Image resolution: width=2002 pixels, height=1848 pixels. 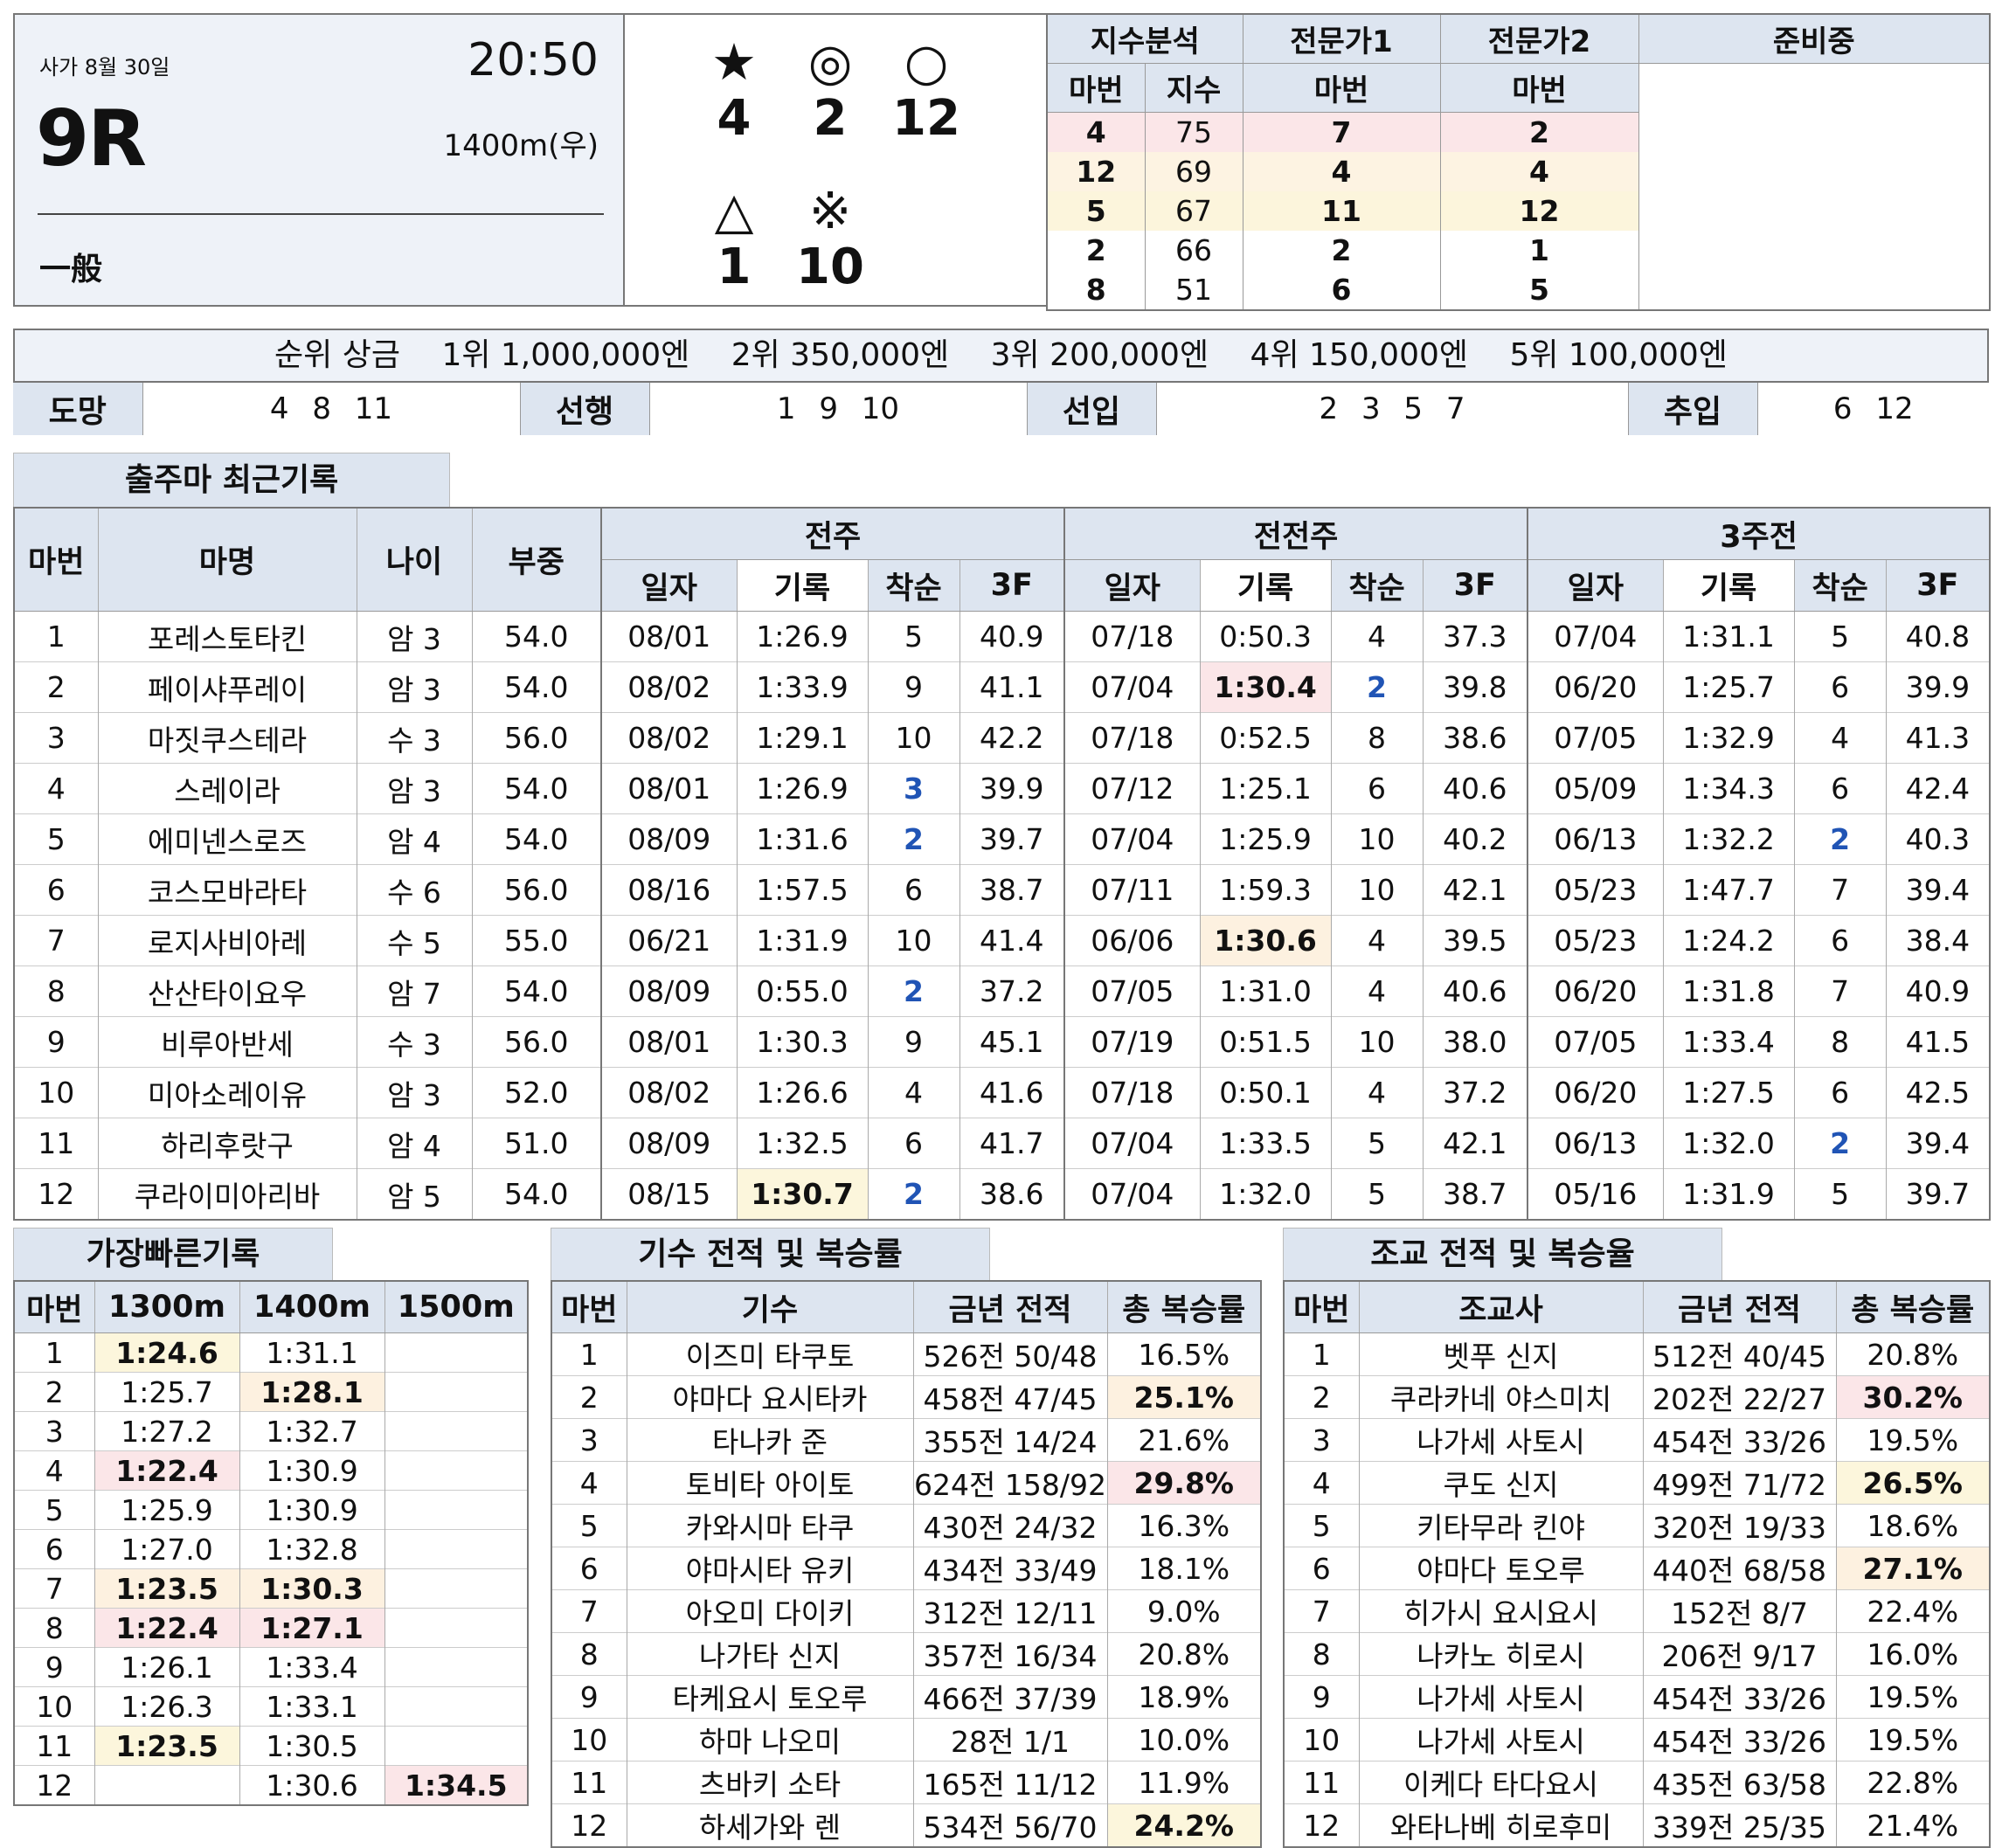 What do you see at coordinates (1538, 88) in the screenshot?
I see `subheader-horse-no: 마번` at bounding box center [1538, 88].